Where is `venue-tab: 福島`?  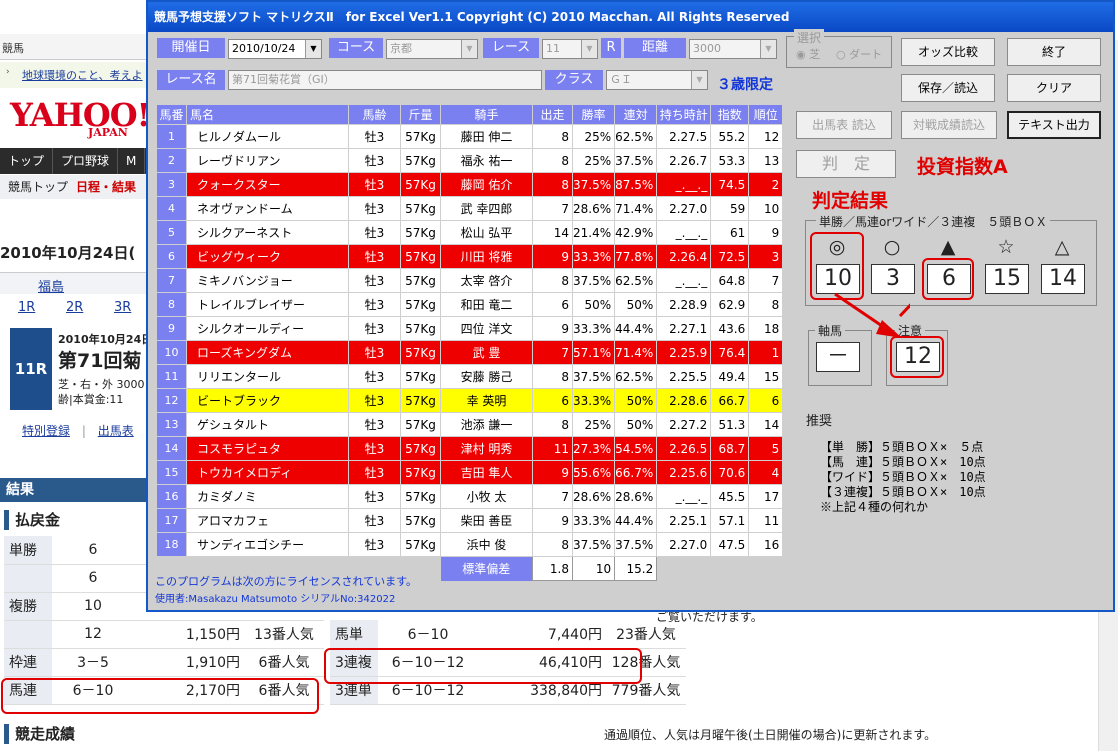 venue-tab: 福島 is located at coordinates (51, 285).